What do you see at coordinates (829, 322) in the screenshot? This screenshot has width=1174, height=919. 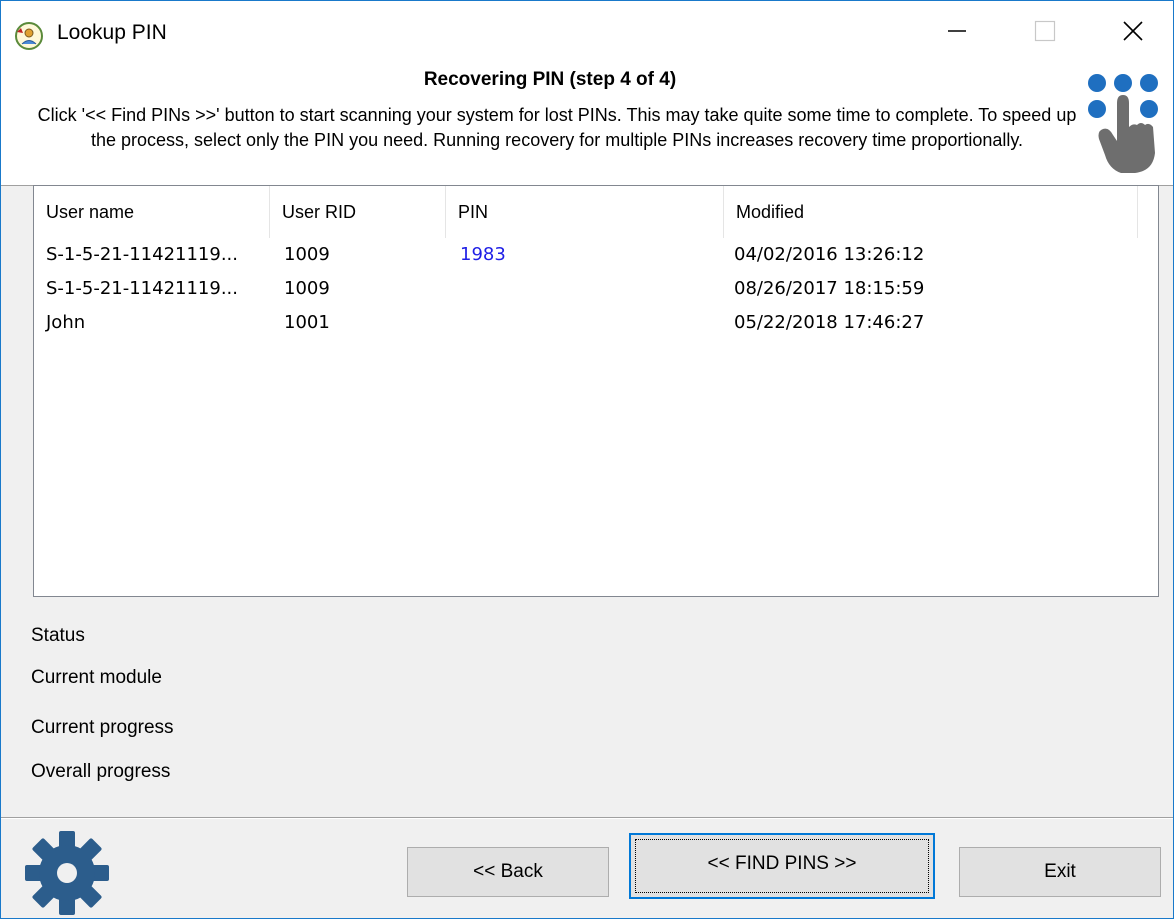 I see `cell-modified: 05/22/2018 17:46:27` at bounding box center [829, 322].